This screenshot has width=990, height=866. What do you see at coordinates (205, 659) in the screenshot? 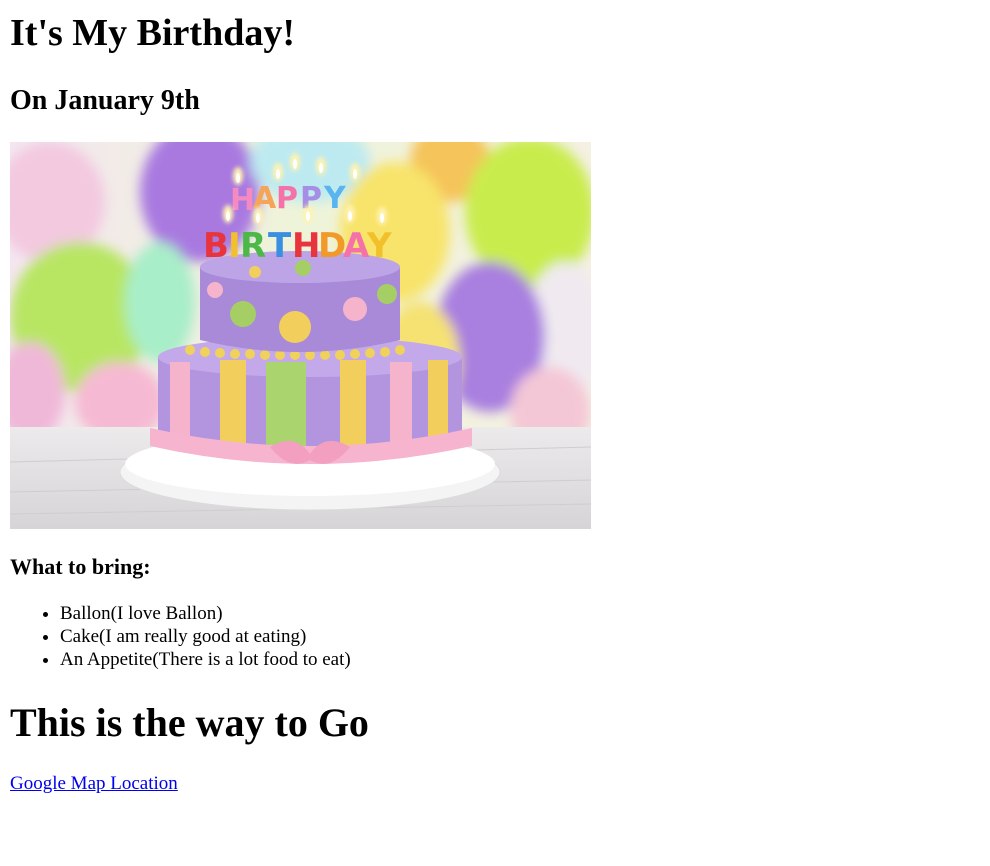
I see `list-item: An Appetite(There is a lot food to eat)` at bounding box center [205, 659].